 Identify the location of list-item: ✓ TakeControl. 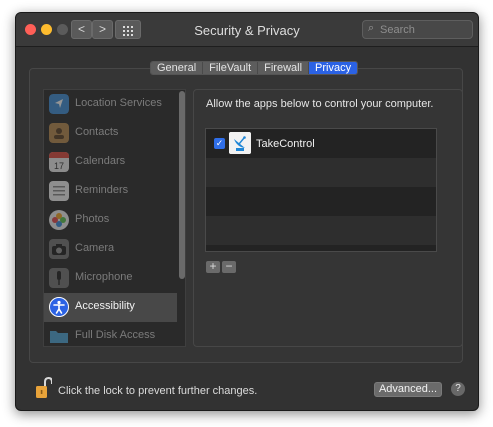
(321, 143).